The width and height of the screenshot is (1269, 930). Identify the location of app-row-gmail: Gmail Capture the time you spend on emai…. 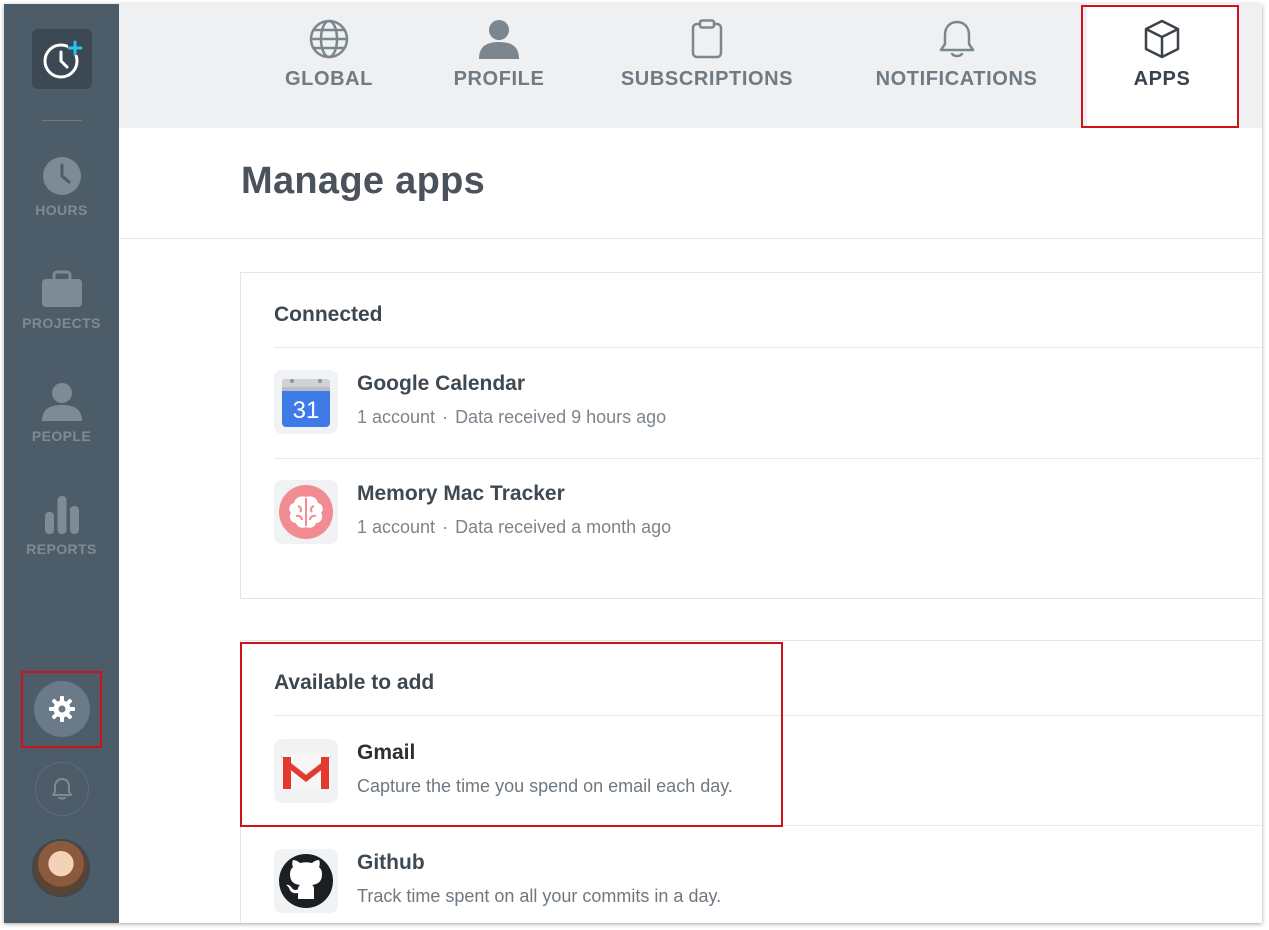
(768, 774).